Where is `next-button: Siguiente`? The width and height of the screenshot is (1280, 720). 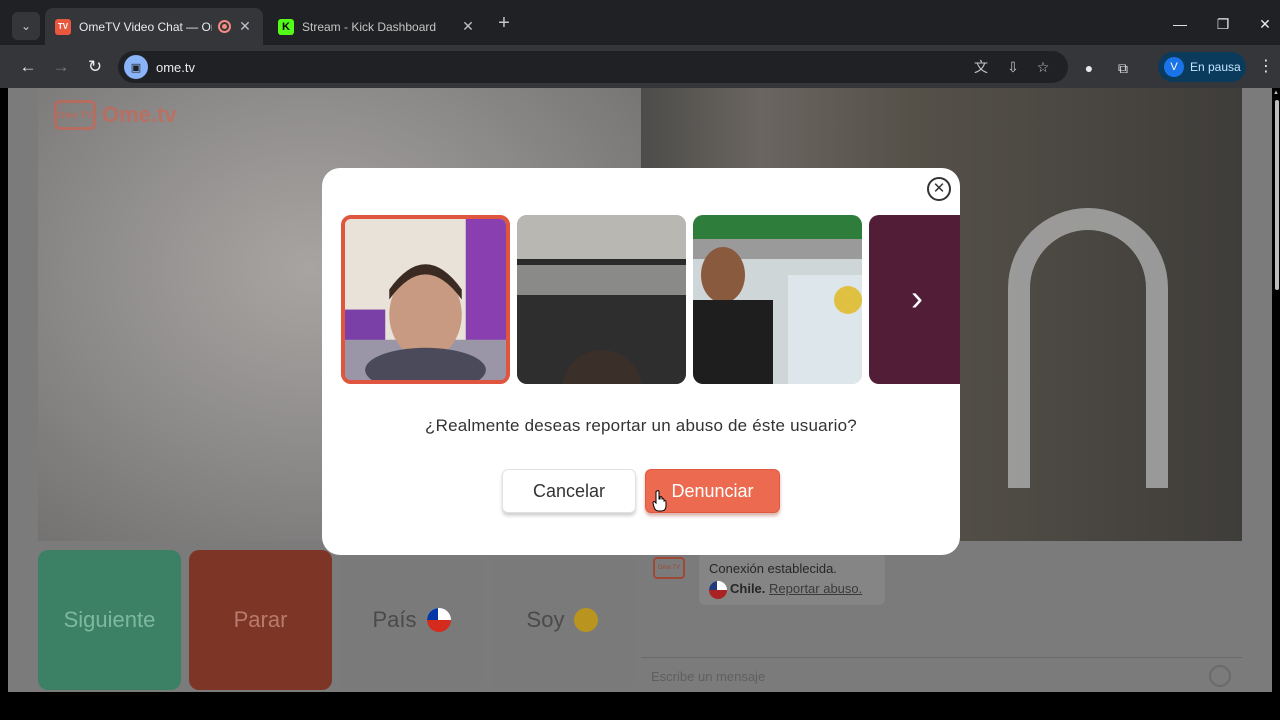
next-button: Siguiente is located at coordinates (109, 620).